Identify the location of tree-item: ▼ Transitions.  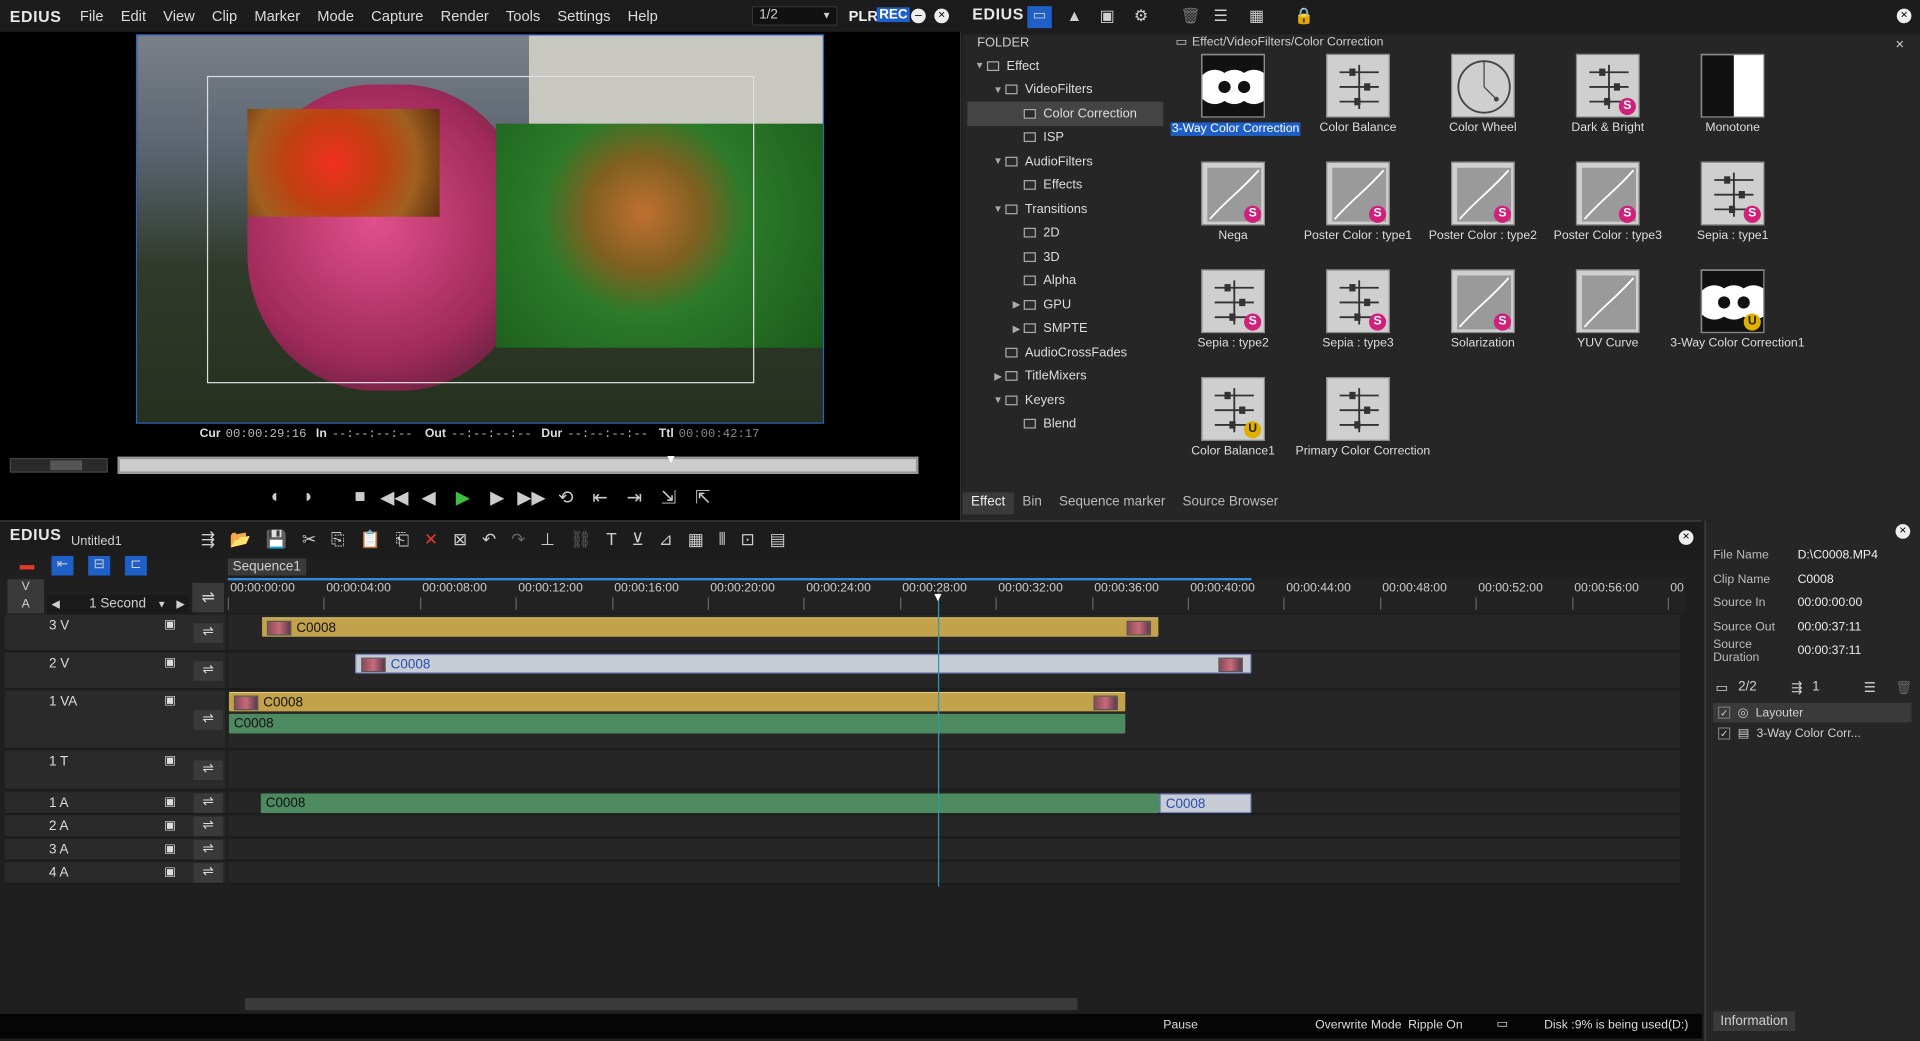
(1065, 209).